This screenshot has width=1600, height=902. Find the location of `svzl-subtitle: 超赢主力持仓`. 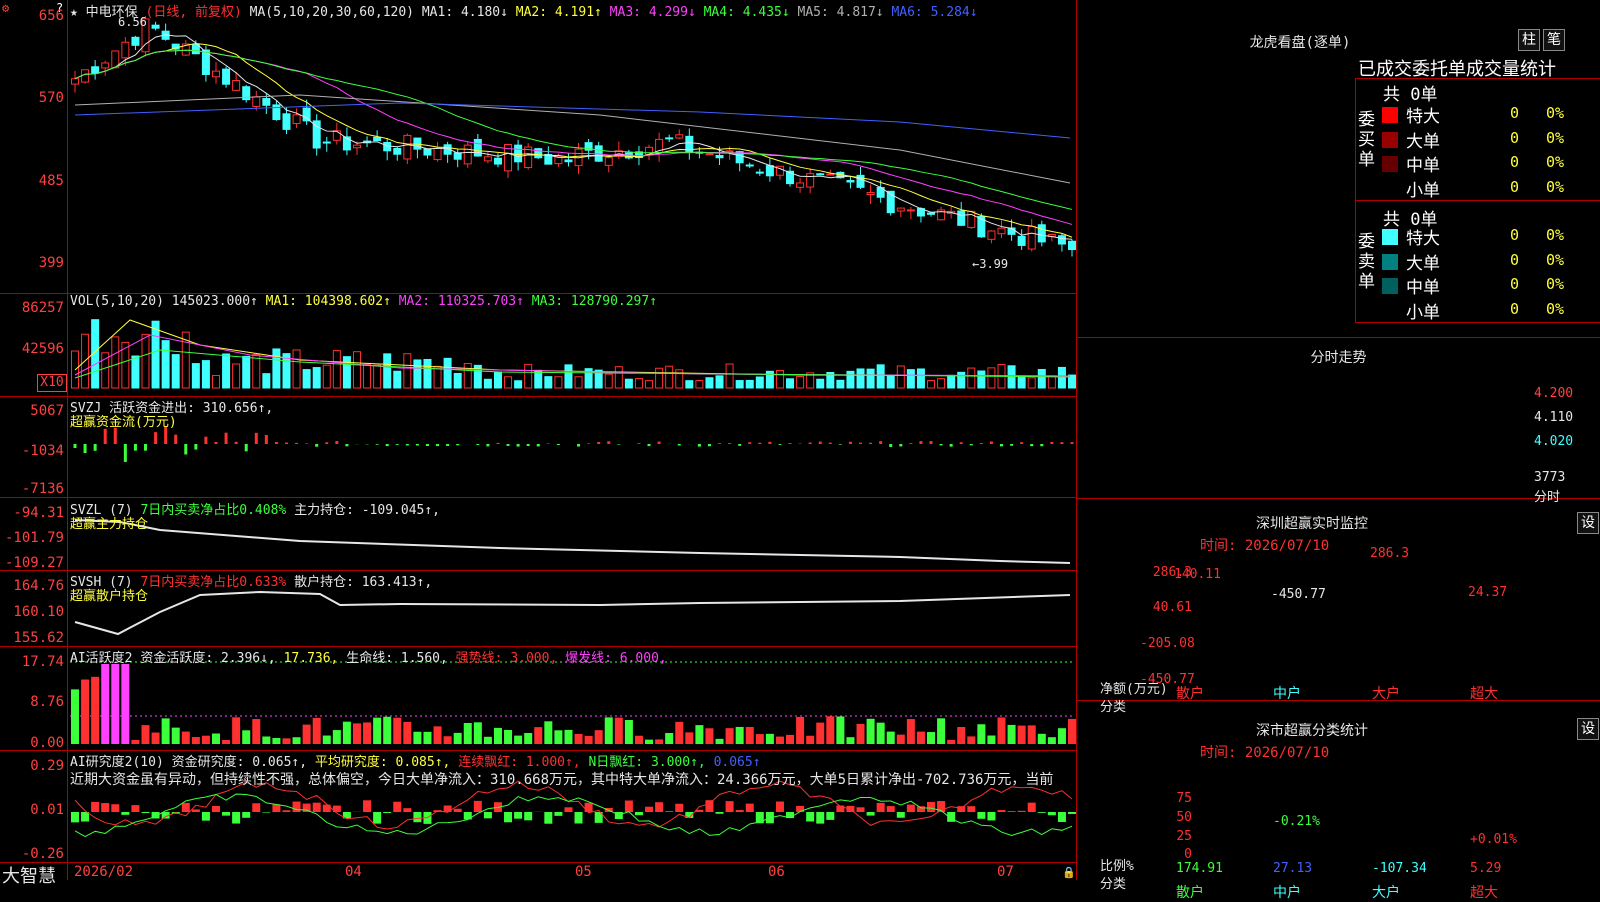

svzl-subtitle: 超赢主力持仓 is located at coordinates (109, 522).